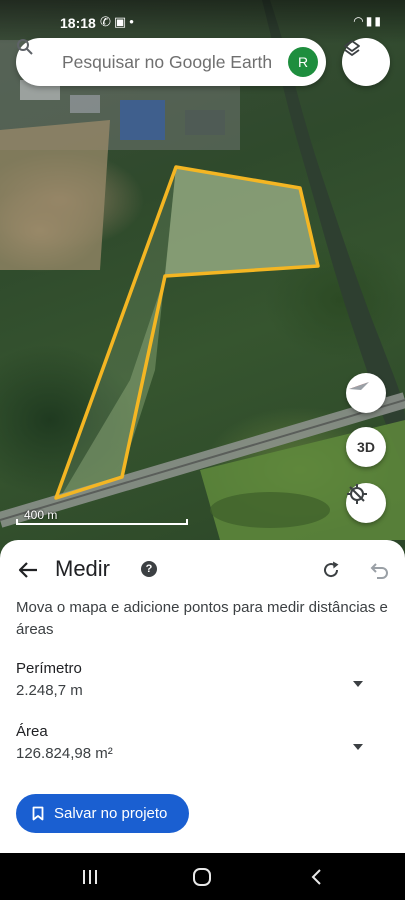 The image size is (405, 900). I want to click on back-button, so click(28, 570).